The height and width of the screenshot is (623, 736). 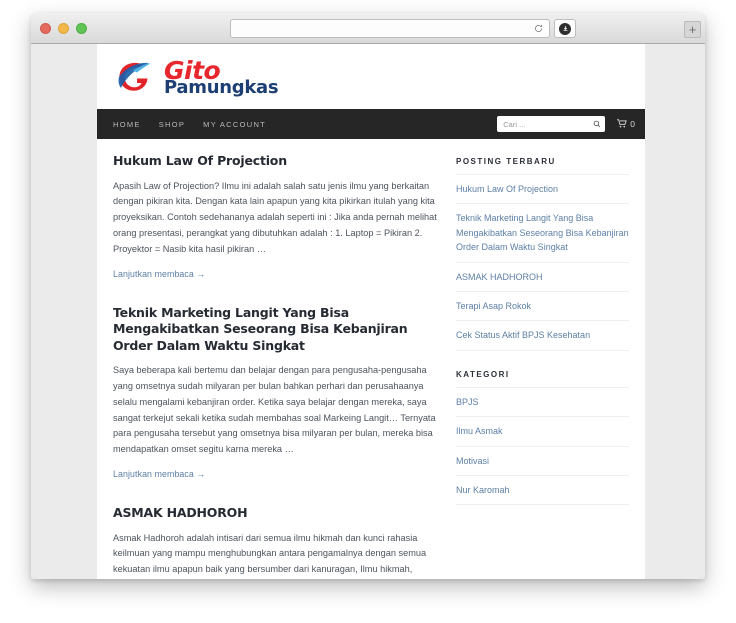 What do you see at coordinates (371, 124) in the screenshot?
I see `main-navigation: Home Shop My Account` at bounding box center [371, 124].